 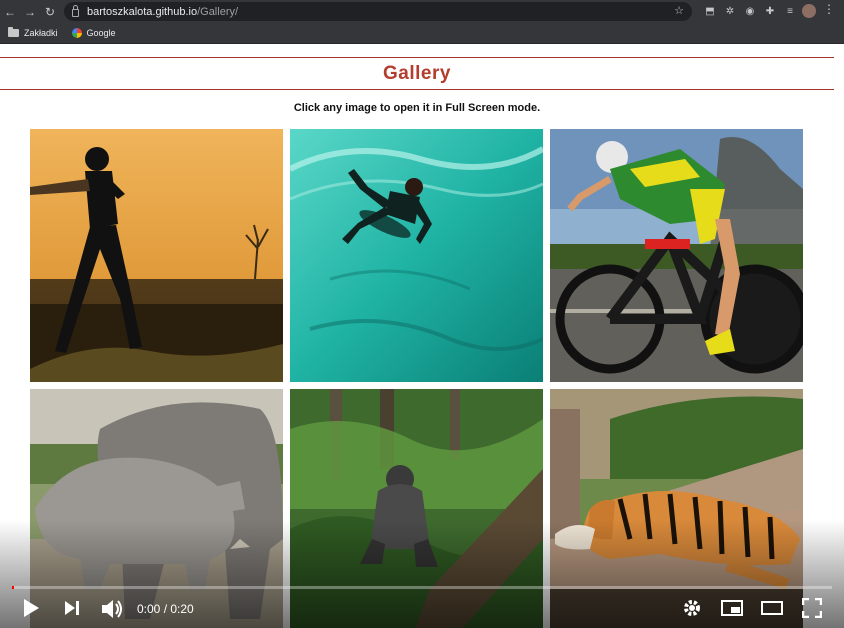 What do you see at coordinates (422, 33) in the screenshot?
I see `bookmarks-bar: Zakładki Google` at bounding box center [422, 33].